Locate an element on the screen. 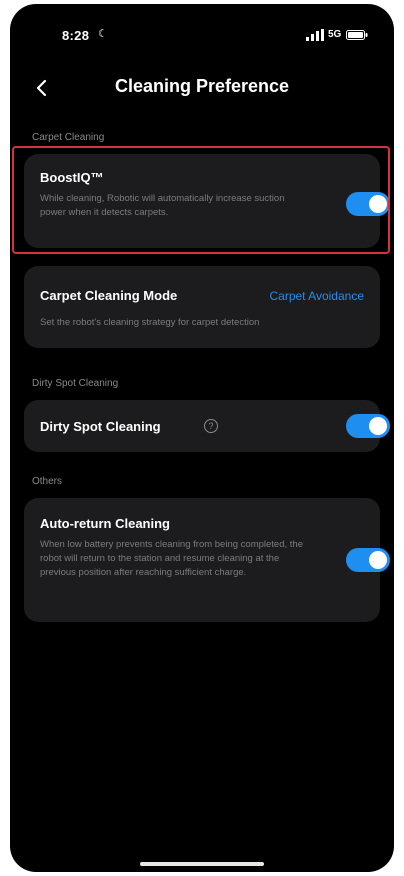  status-bar: 8:28 ☾ 5G is located at coordinates (202, 32).